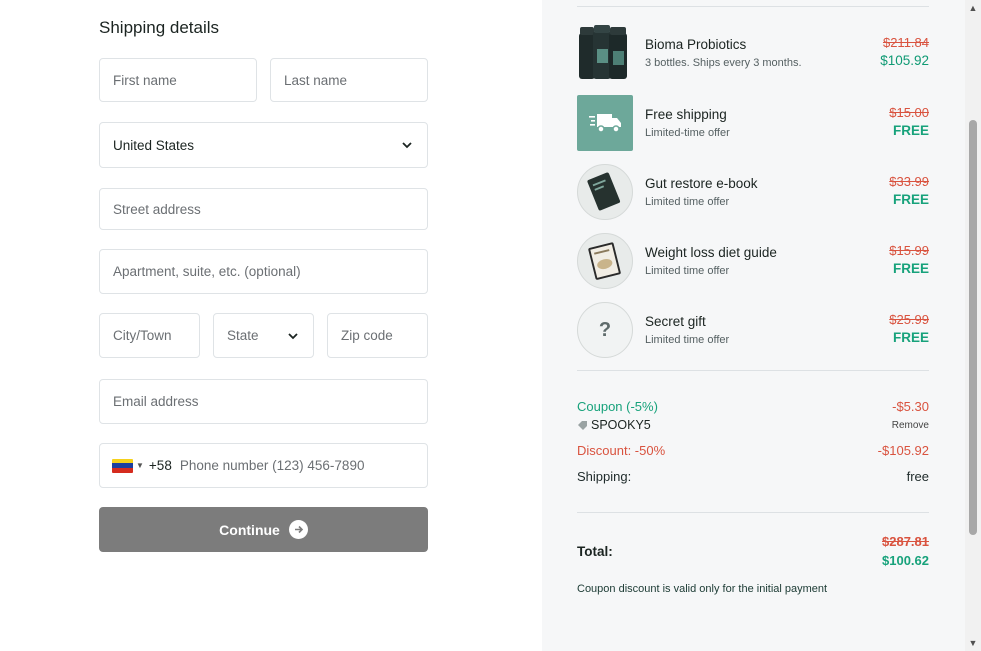  I want to click on state-select: State, so click(263, 335).